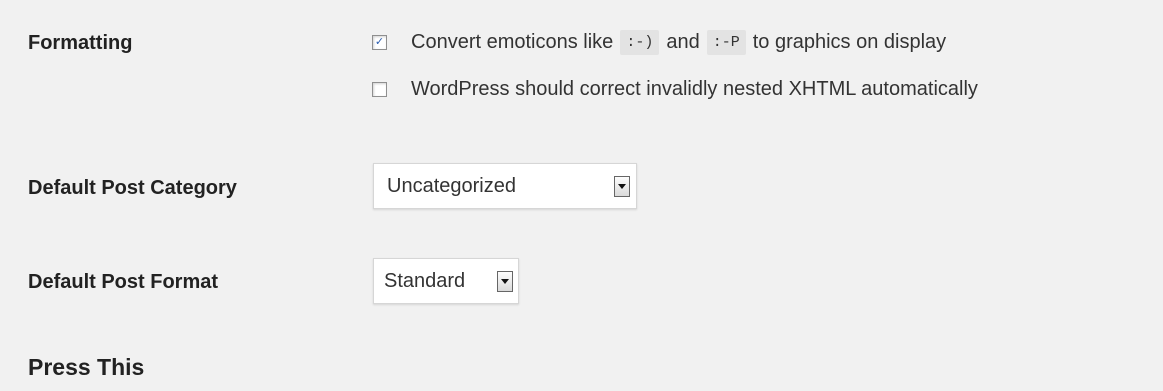 The width and height of the screenshot is (1163, 391). What do you see at coordinates (379, 89) in the screenshot?
I see `correct-xhtml-checkbox` at bounding box center [379, 89].